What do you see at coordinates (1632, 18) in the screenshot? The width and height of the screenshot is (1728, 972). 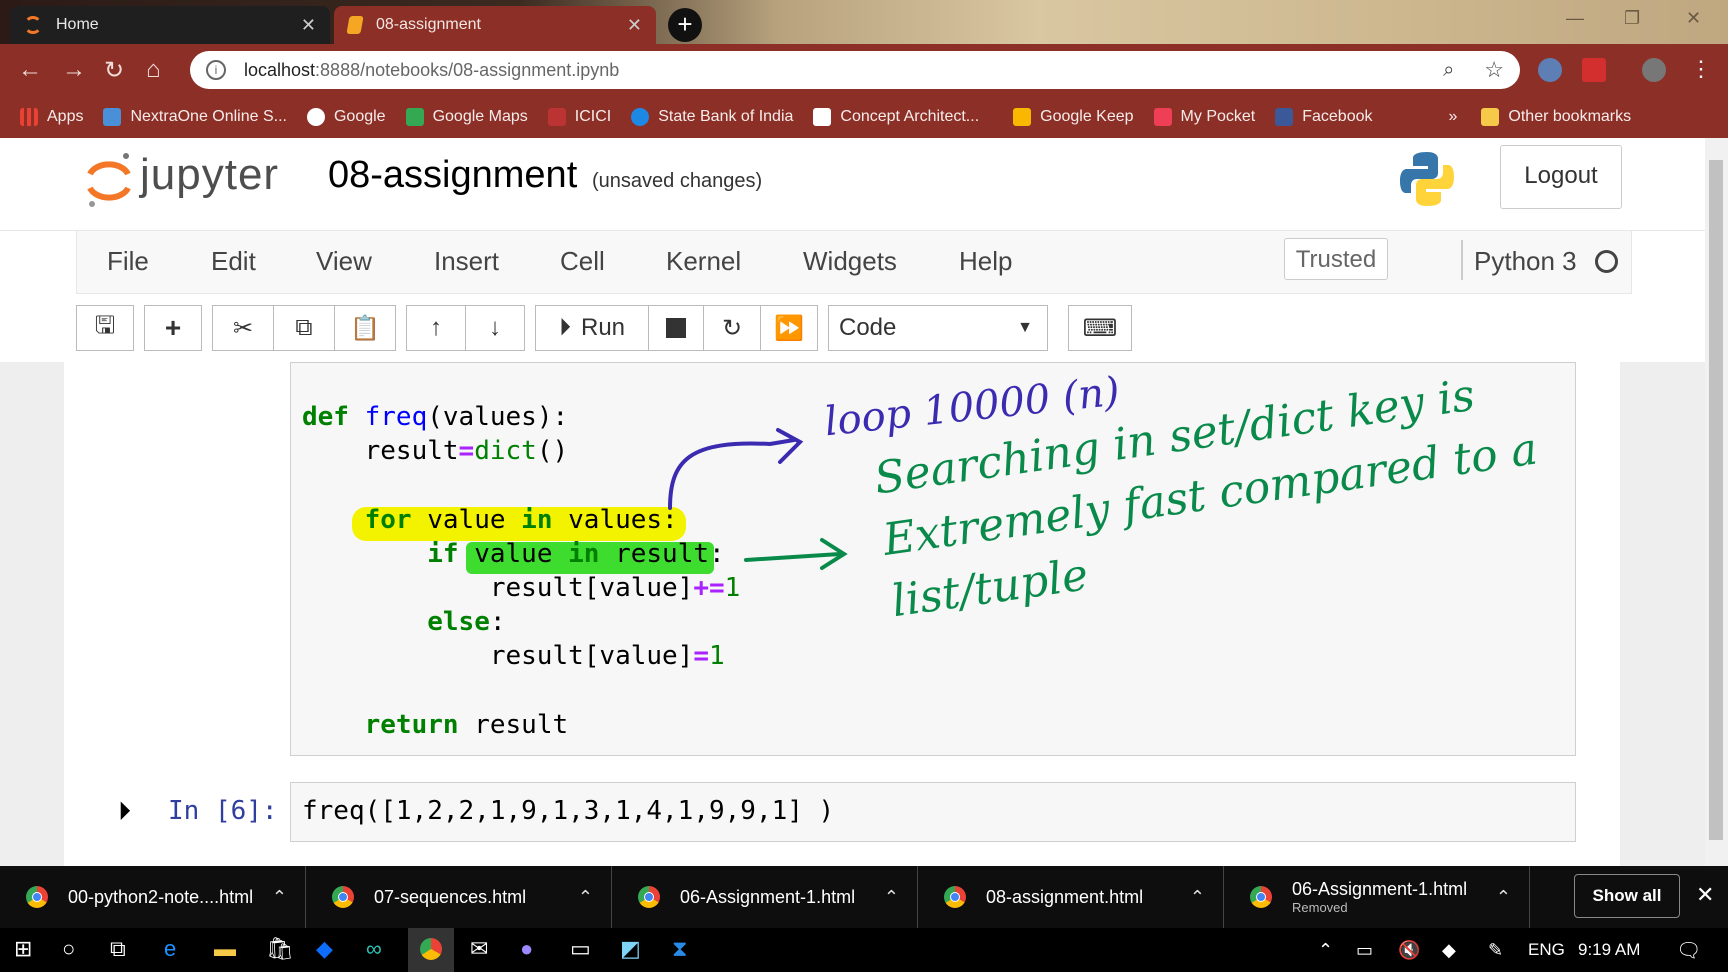 I see `restore-icon: ❐` at bounding box center [1632, 18].